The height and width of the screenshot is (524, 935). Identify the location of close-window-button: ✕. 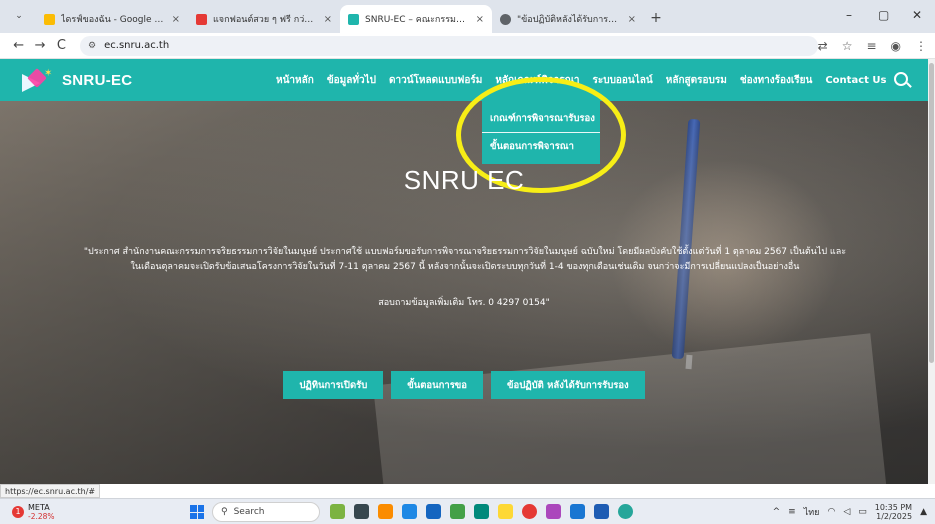
(917, 15).